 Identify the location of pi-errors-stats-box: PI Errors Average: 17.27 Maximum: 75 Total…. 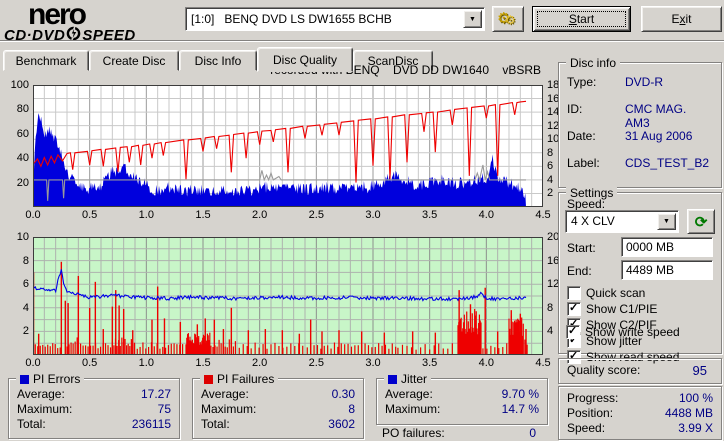
(94, 405).